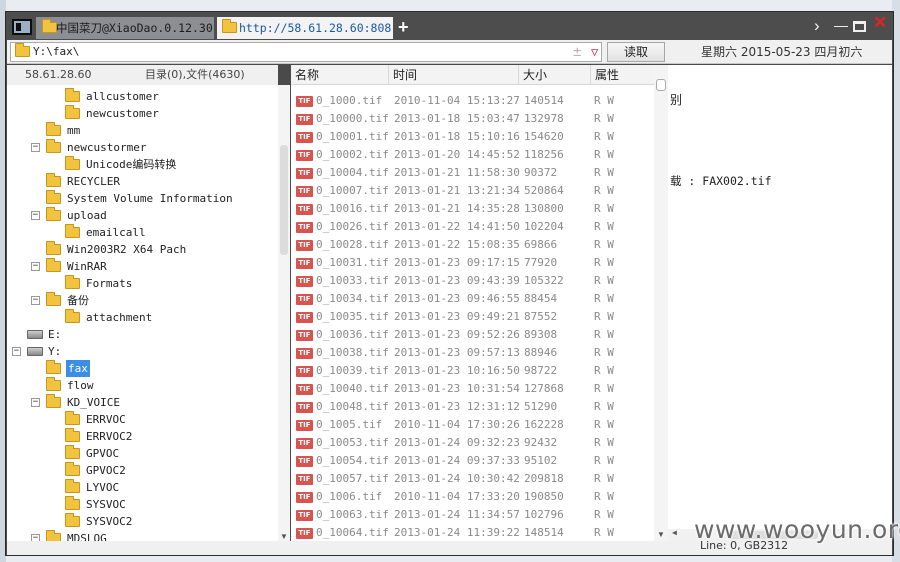 This screenshot has height=562, width=900. Describe the element at coordinates (306, 52) in the screenshot. I see `path-input: Y:\fax\ ± ▽` at that location.